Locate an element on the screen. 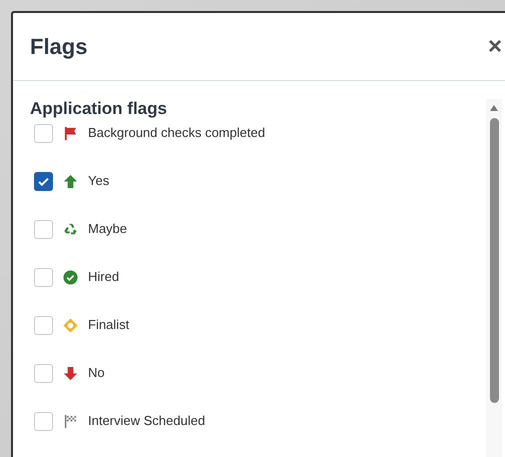  flag-label: Background checks completed is located at coordinates (177, 133).